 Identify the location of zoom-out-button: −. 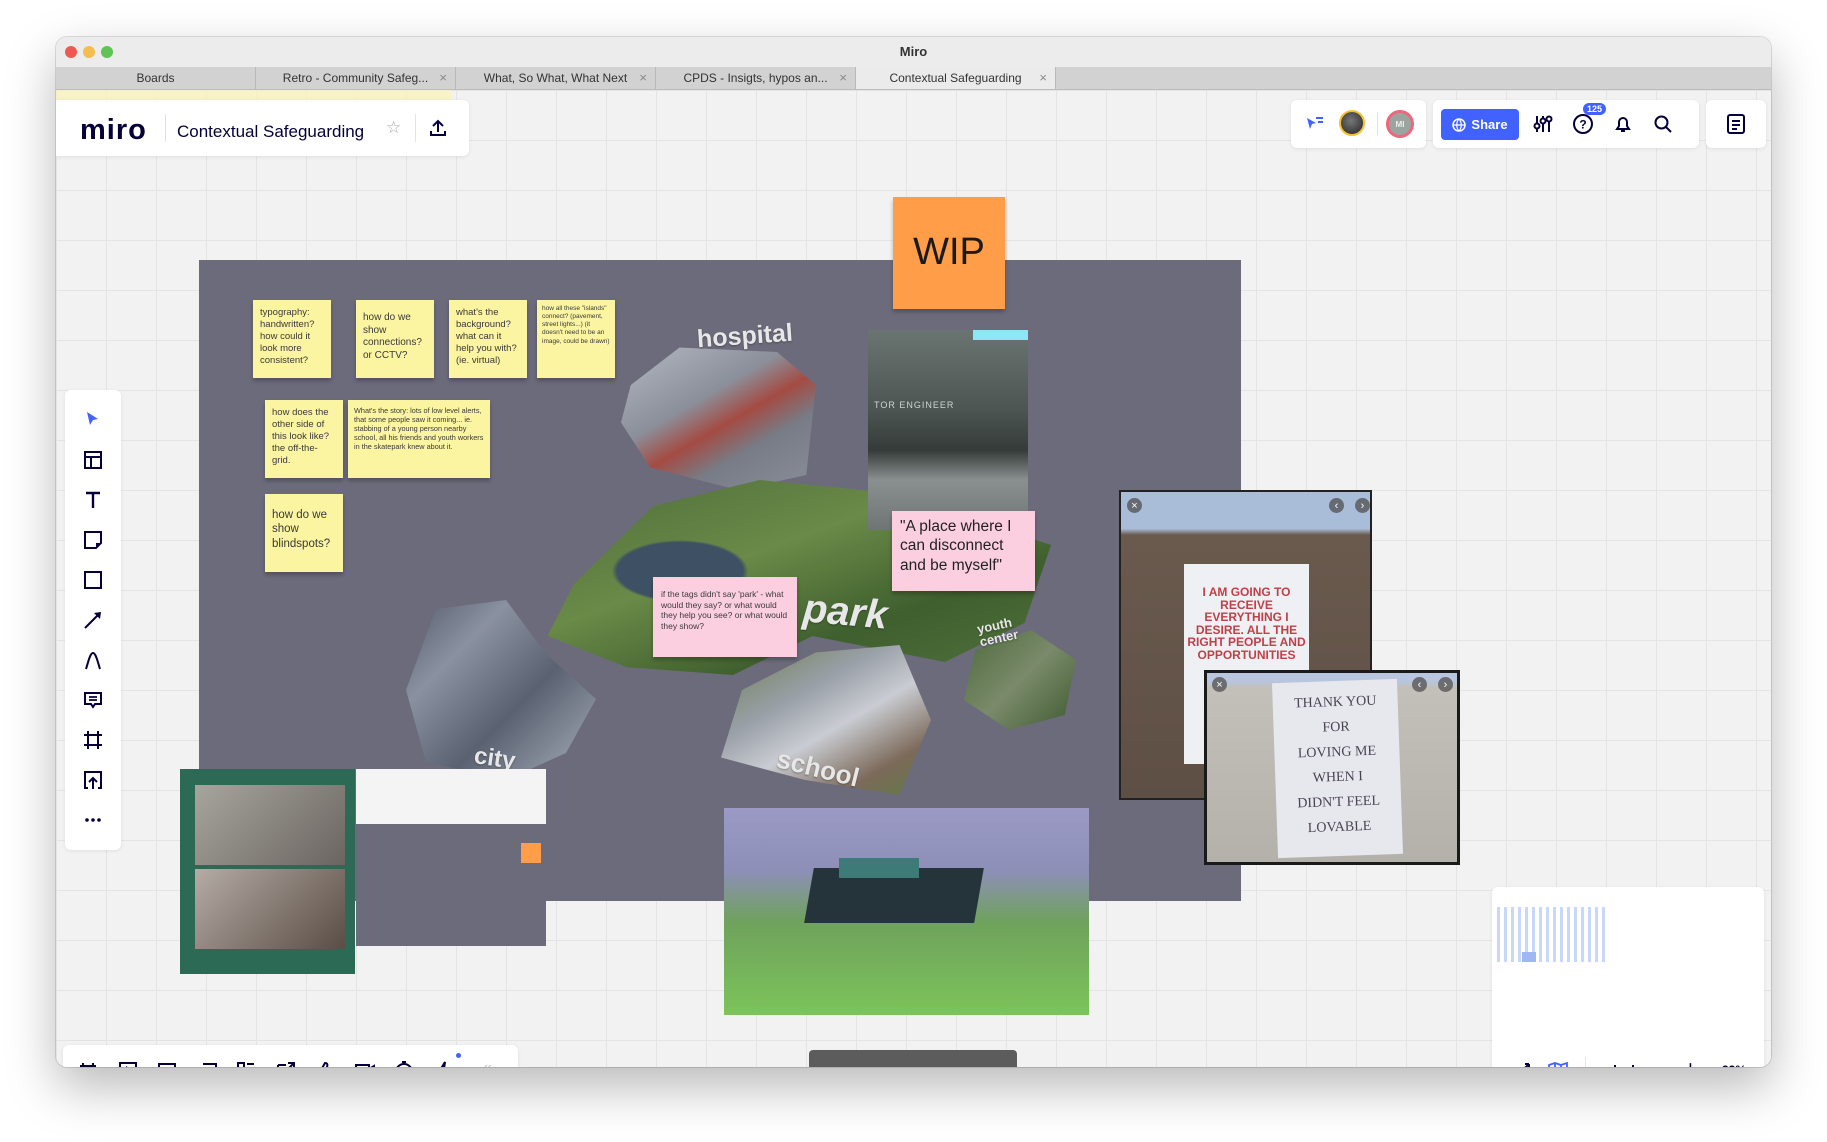
(1655, 1062).